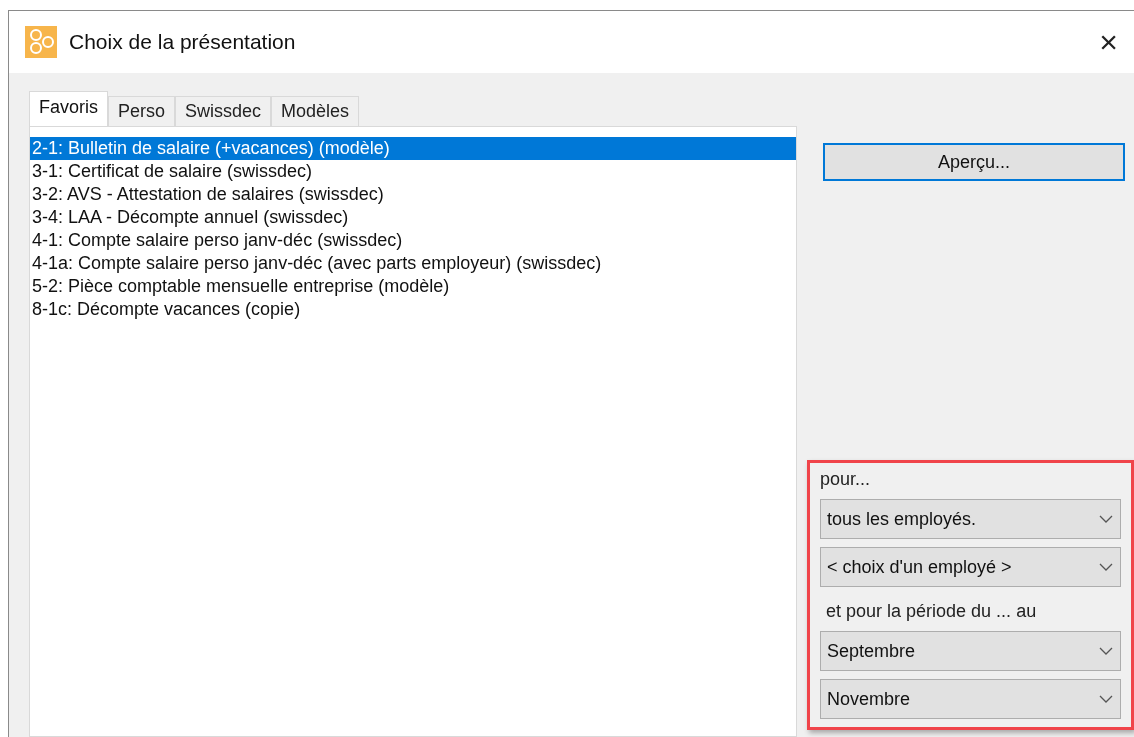  Describe the element at coordinates (41, 42) in the screenshot. I see `app-logo-icon` at that location.